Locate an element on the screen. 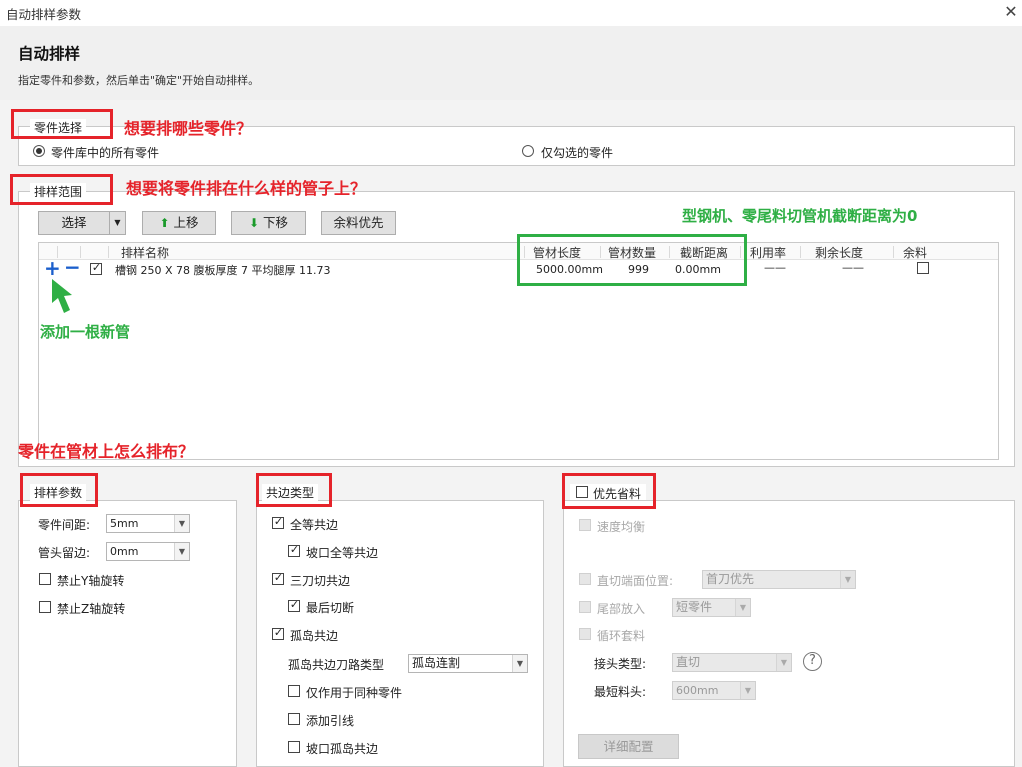 This screenshot has width=1022, height=767. island-path-type-value: 孤岛连割 is located at coordinates (436, 663).